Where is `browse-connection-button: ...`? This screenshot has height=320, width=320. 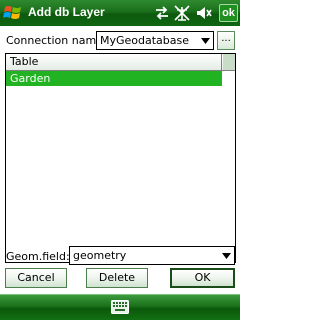 browse-connection-button: ... is located at coordinates (226, 40).